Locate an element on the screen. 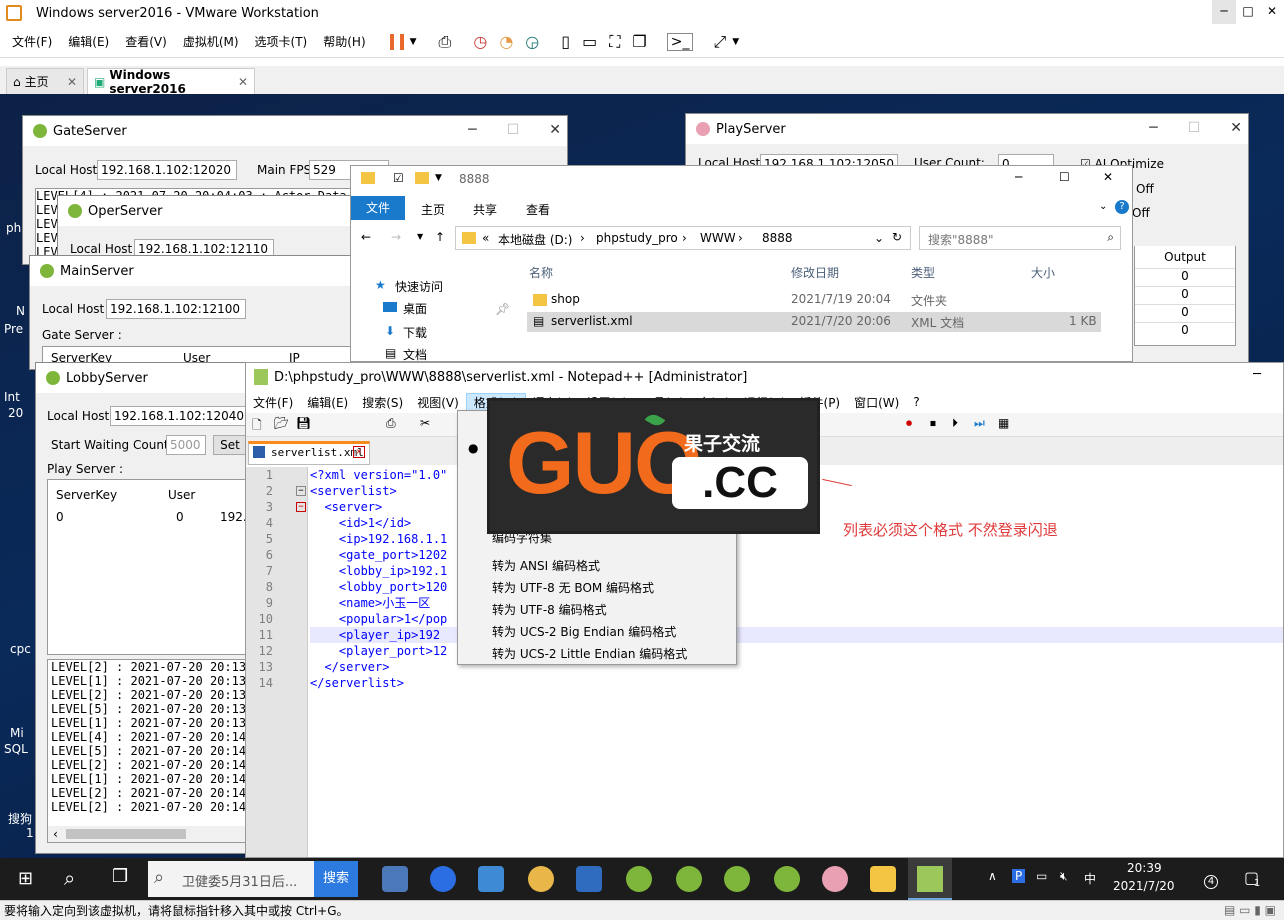 This screenshot has height=920, width=1284. forward-icon: → is located at coordinates (396, 237).